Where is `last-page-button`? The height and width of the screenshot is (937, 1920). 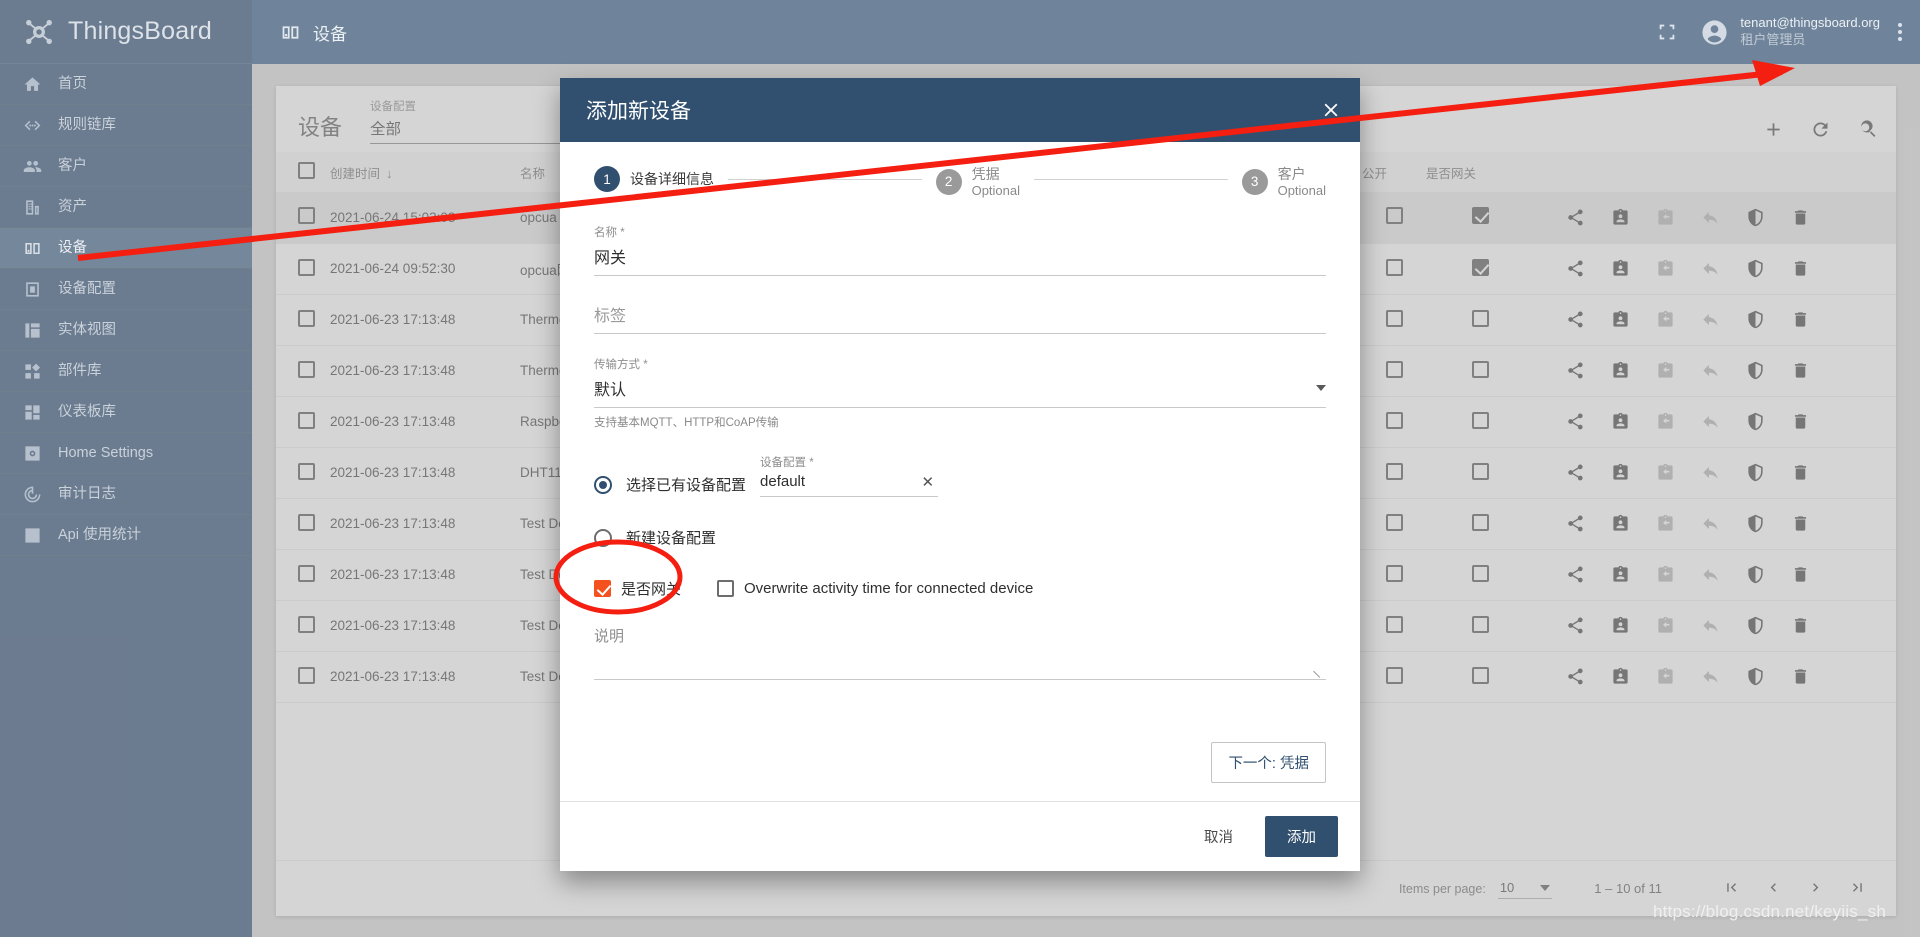 last-page-button is located at coordinates (1857, 889).